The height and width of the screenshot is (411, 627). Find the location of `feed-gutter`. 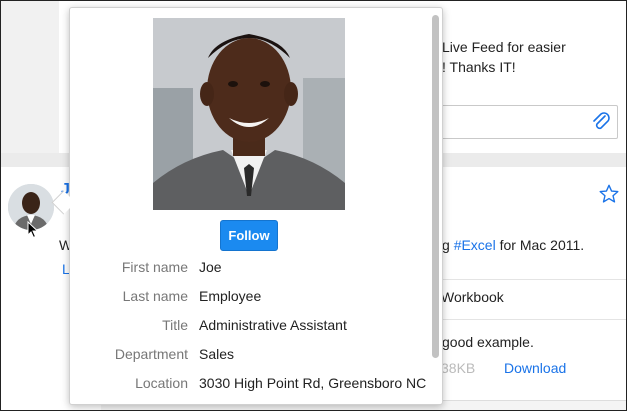

feed-gutter is located at coordinates (30, 77).